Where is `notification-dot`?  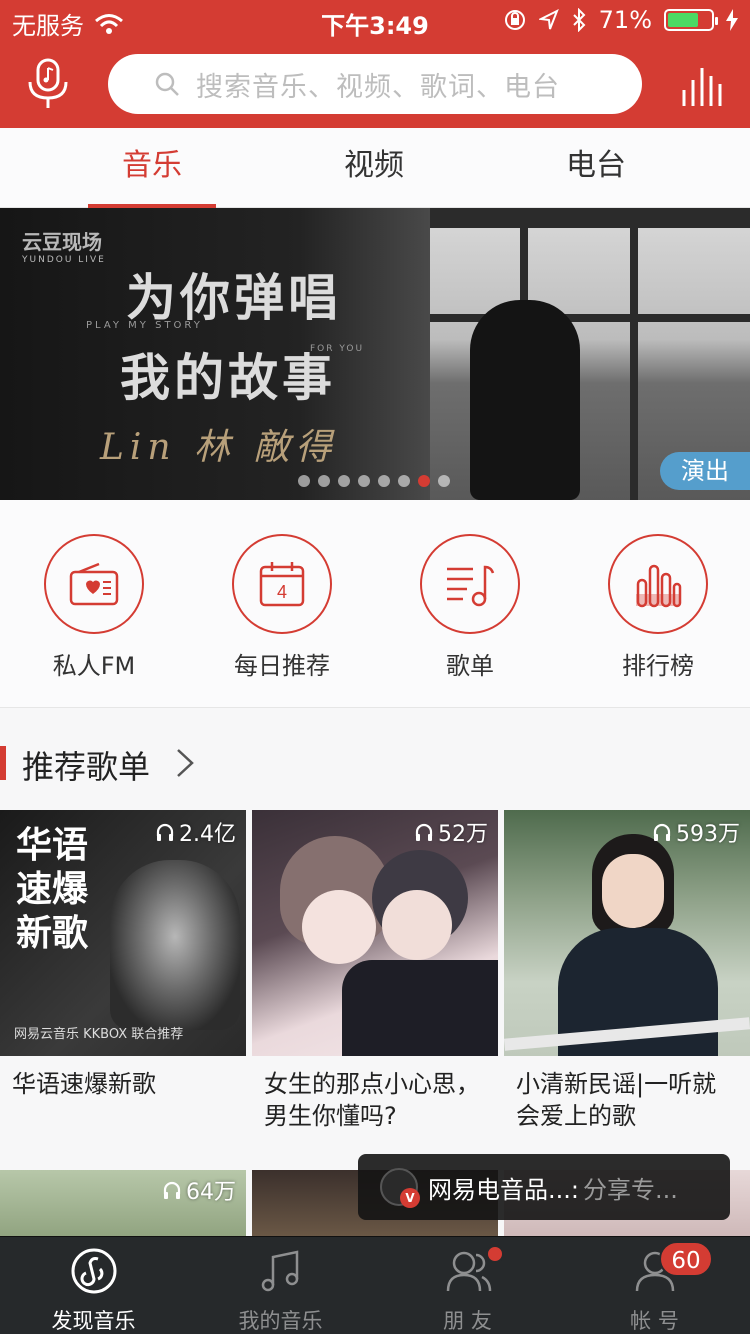 notification-dot is located at coordinates (495, 1254).